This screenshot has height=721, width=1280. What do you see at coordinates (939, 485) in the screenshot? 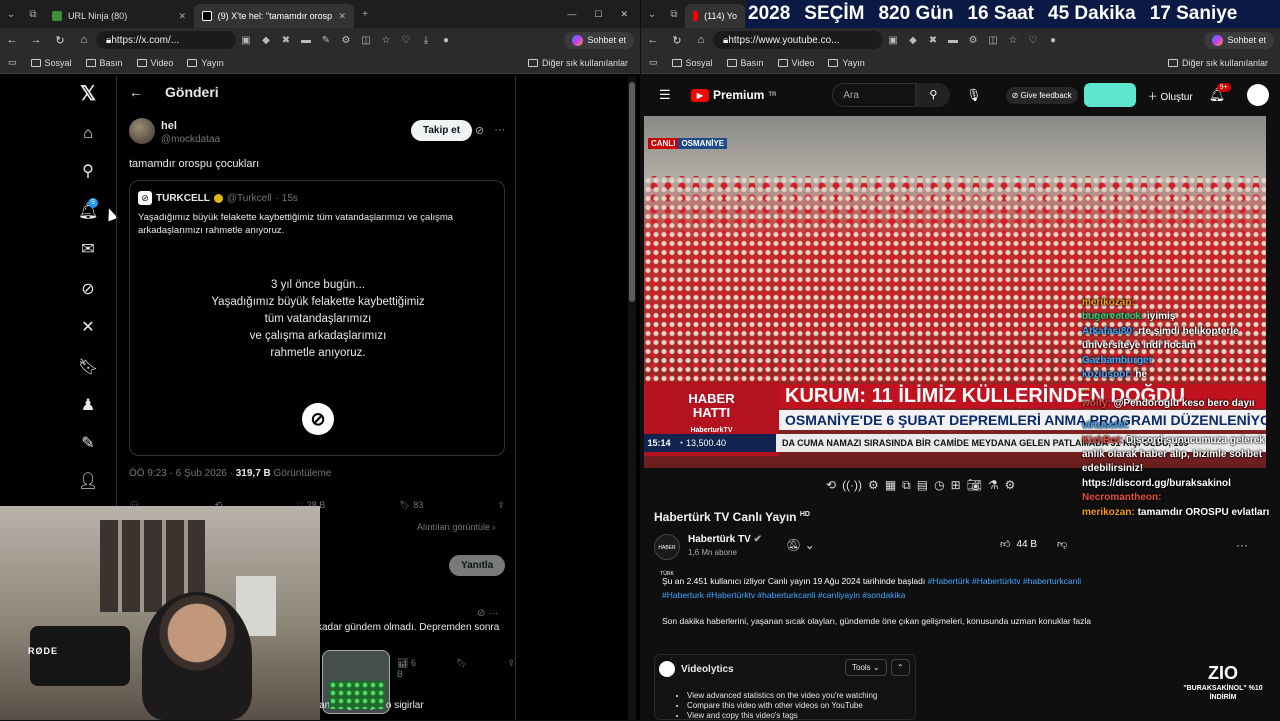
I see `speed-icon: ◷` at bounding box center [939, 485].